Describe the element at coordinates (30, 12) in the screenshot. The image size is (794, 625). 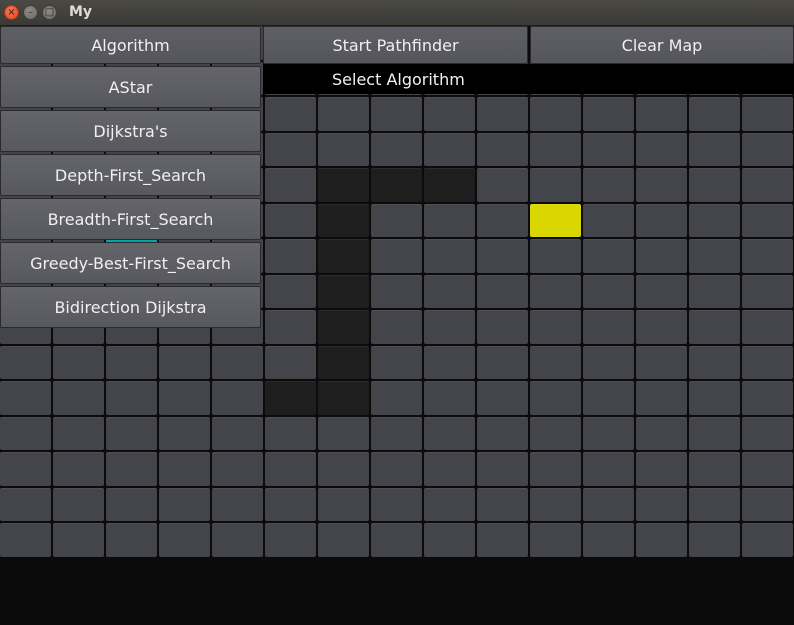
I see `minimize-window-icon: –` at that location.